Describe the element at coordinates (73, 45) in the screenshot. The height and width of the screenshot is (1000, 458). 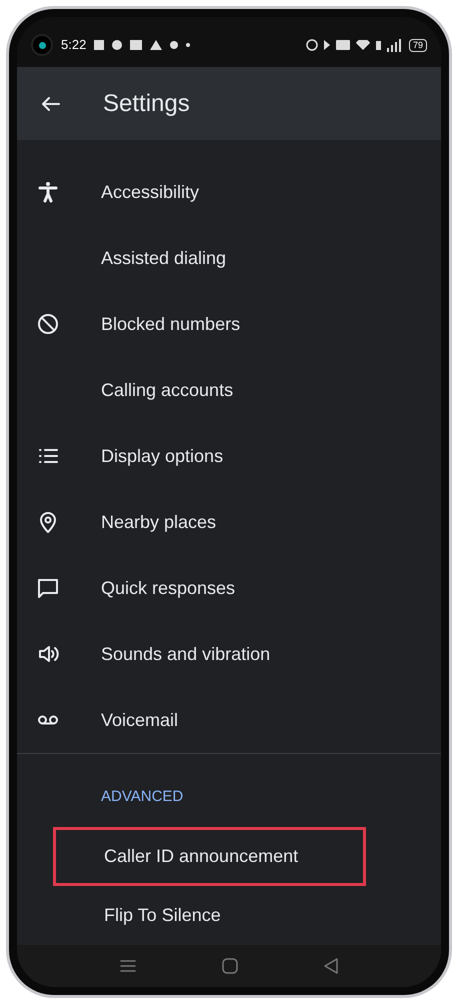
I see `status-time: 5:22` at that location.